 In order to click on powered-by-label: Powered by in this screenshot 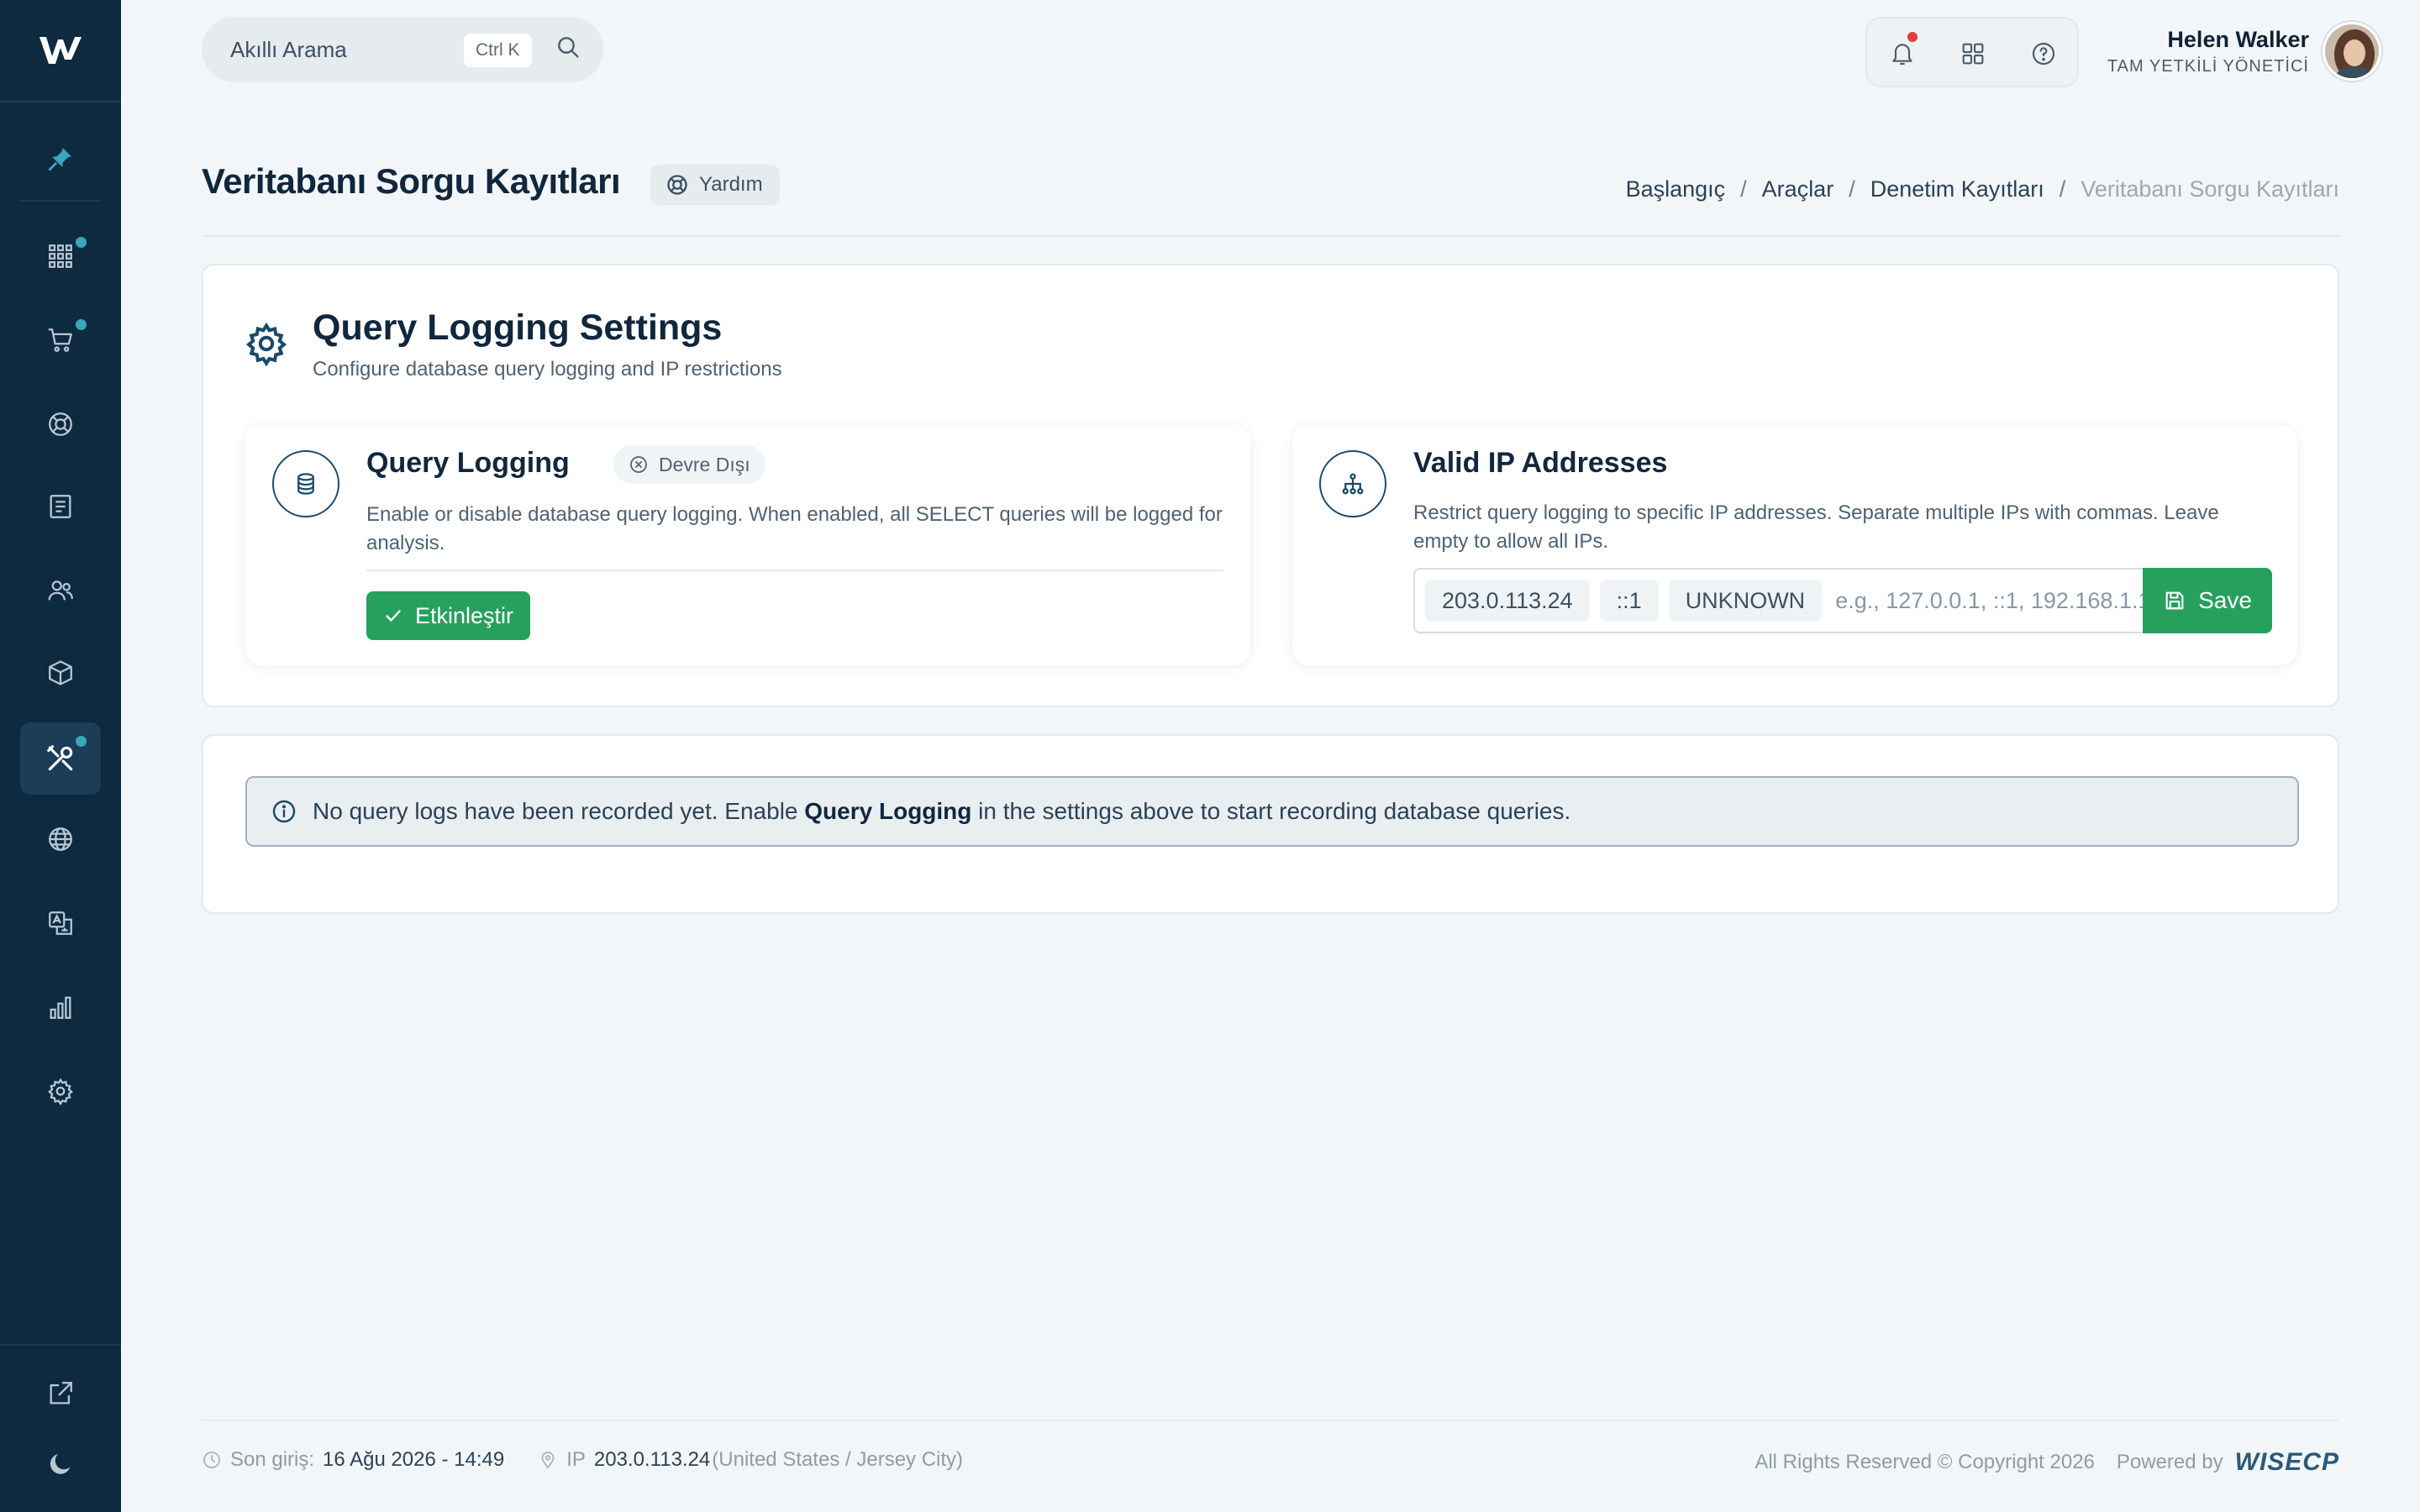, I will do `click(2169, 1462)`.